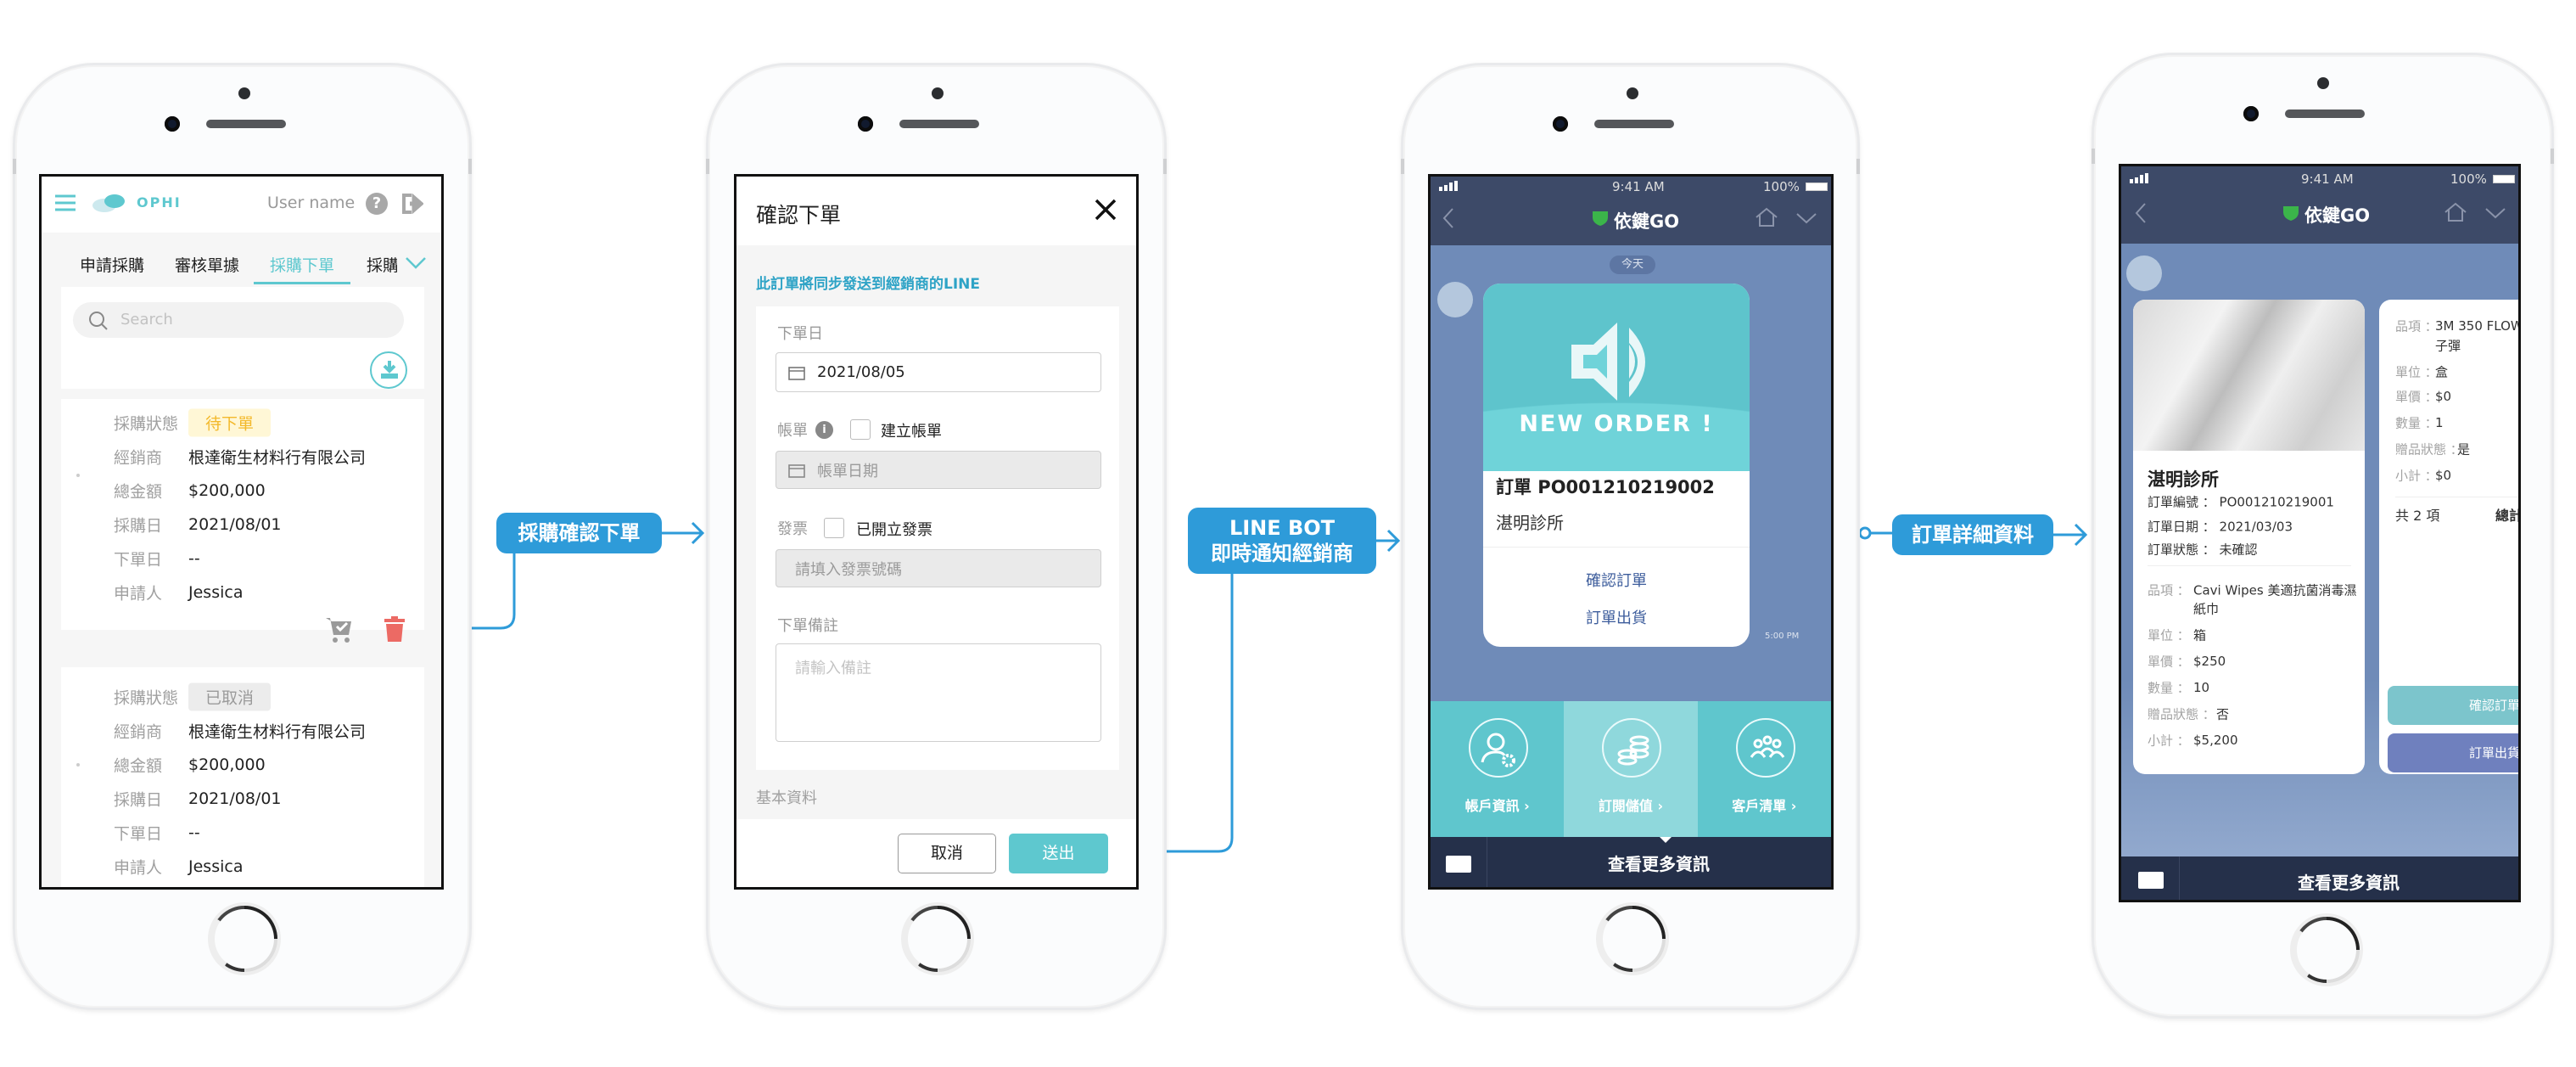 The width and height of the screenshot is (2576, 1067). Describe the element at coordinates (1617, 580) in the screenshot. I see `confirm-order-action: 確認訂單` at that location.